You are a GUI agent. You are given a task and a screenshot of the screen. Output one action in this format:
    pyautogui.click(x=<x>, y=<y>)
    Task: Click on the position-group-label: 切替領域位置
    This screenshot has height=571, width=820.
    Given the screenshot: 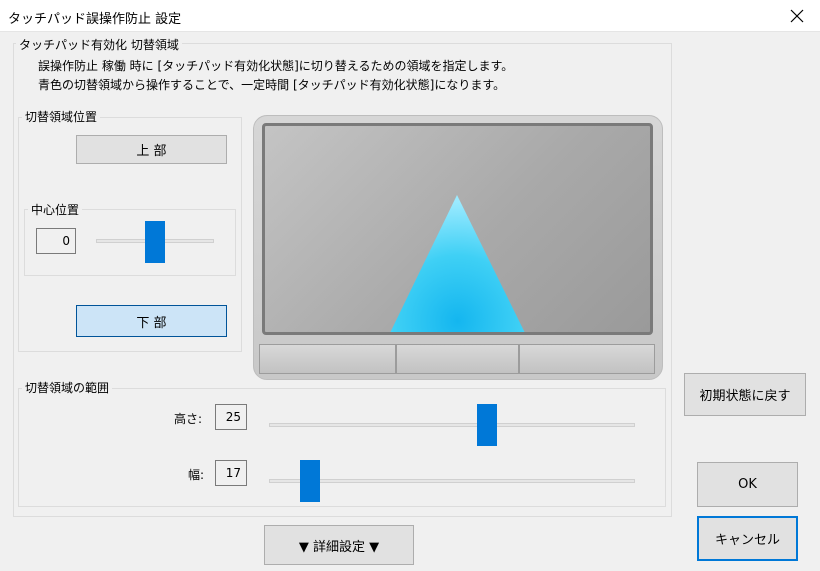 What is the action you would take?
    pyautogui.click(x=61, y=116)
    